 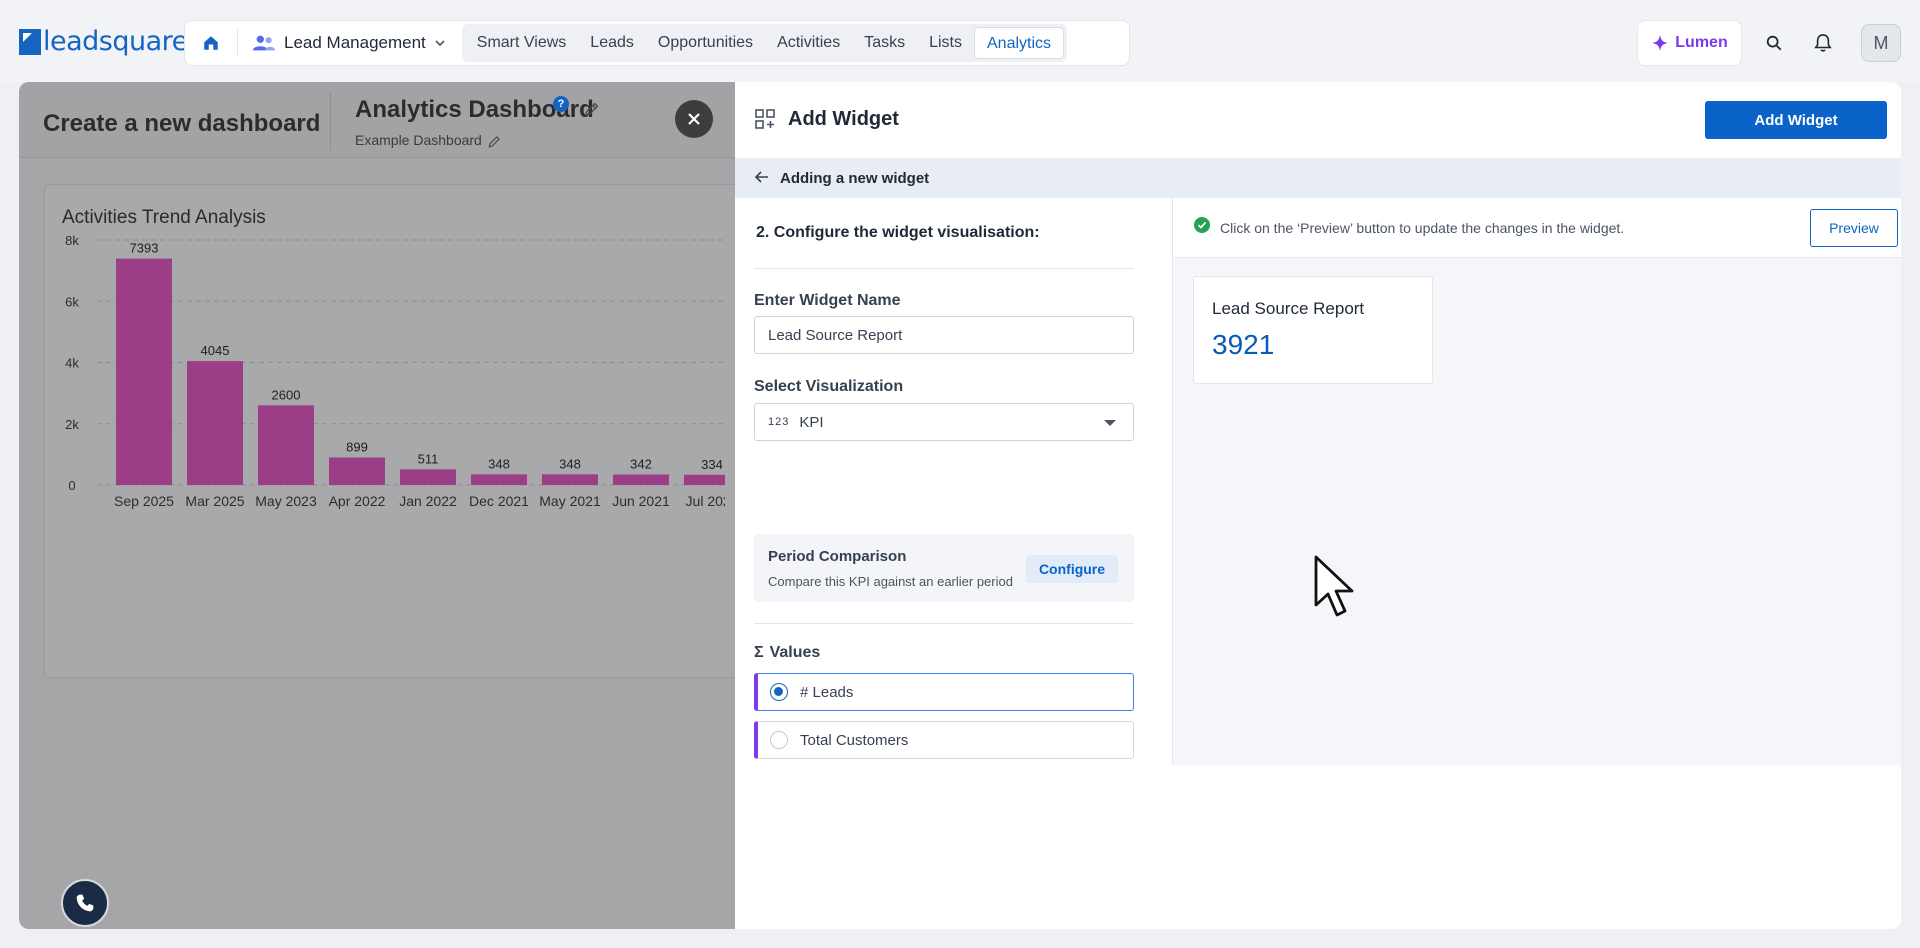 I want to click on tab-activities: Activities, so click(x=808, y=43).